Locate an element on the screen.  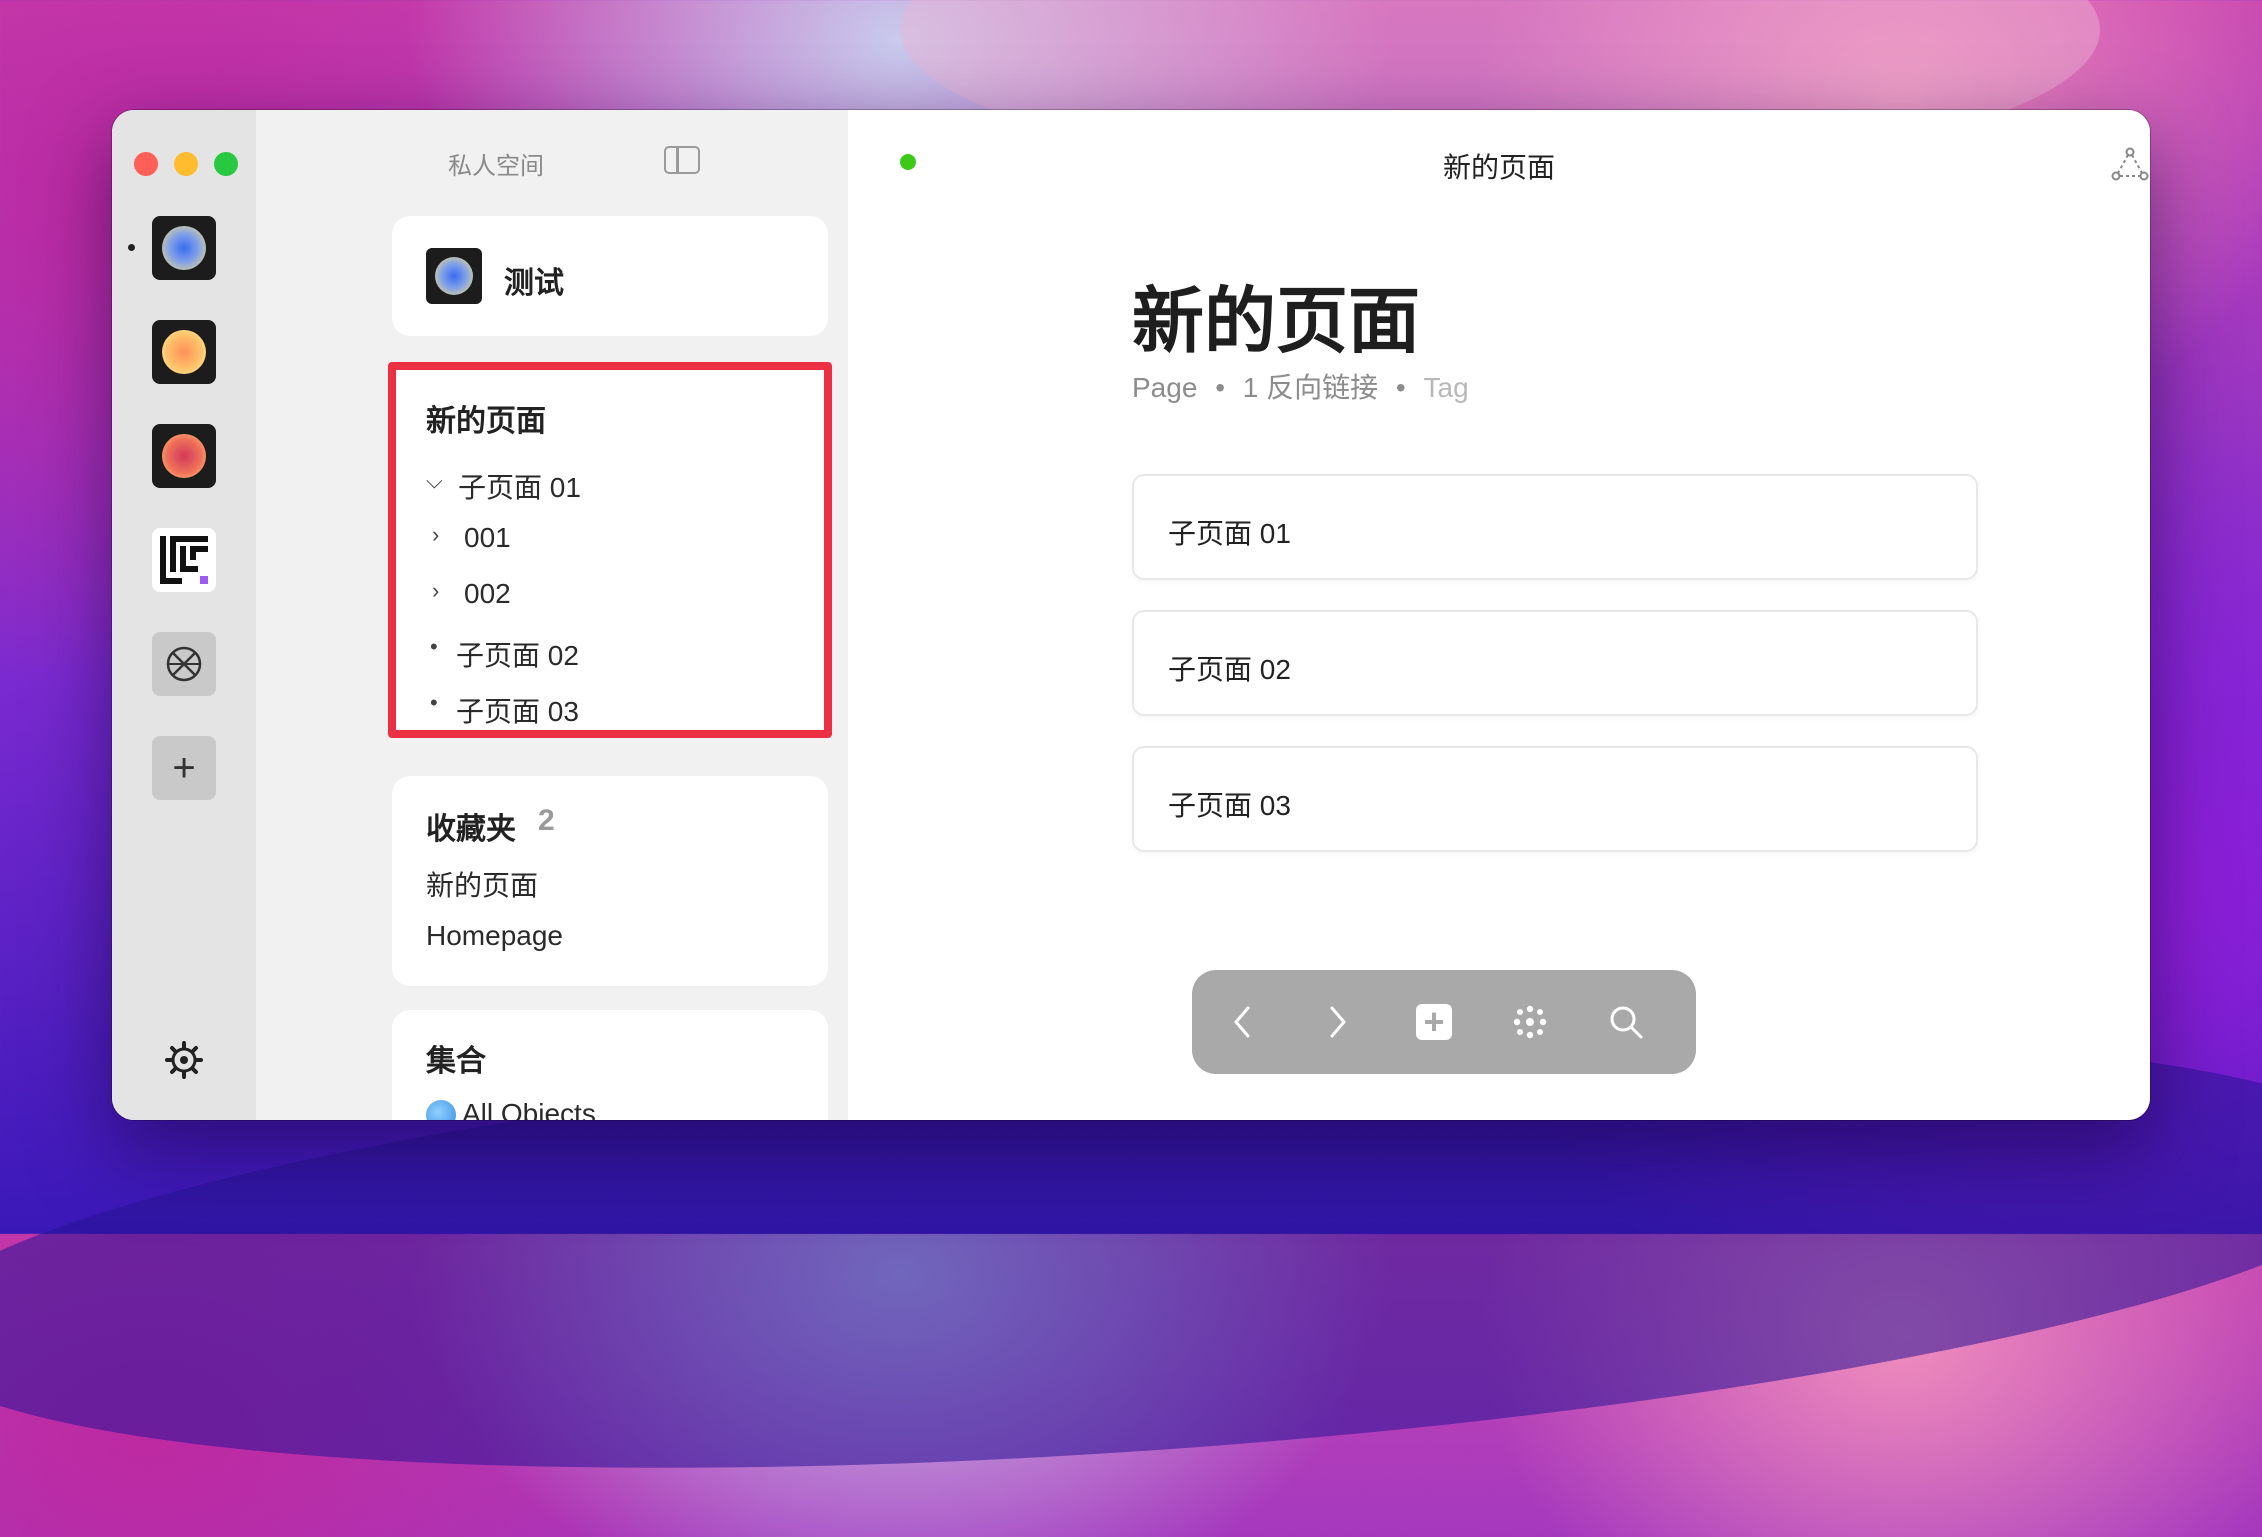
search-icon is located at coordinates (1626, 1022).